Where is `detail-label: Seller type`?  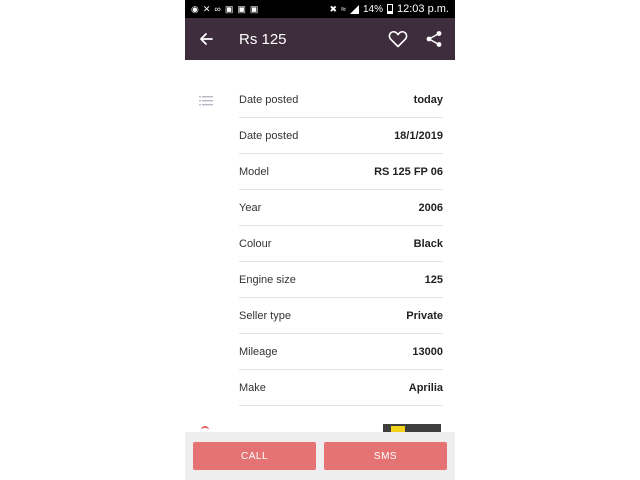 detail-label: Seller type is located at coordinates (265, 315).